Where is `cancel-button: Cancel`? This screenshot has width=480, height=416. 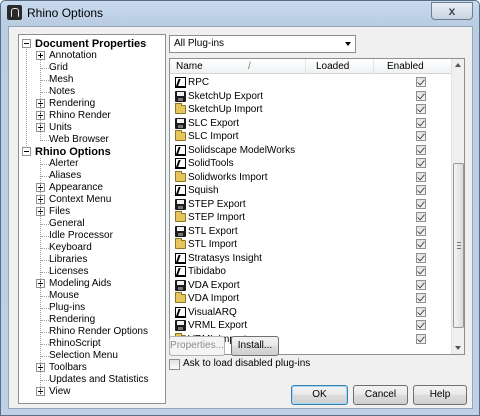
cancel-button: Cancel is located at coordinates (380, 395).